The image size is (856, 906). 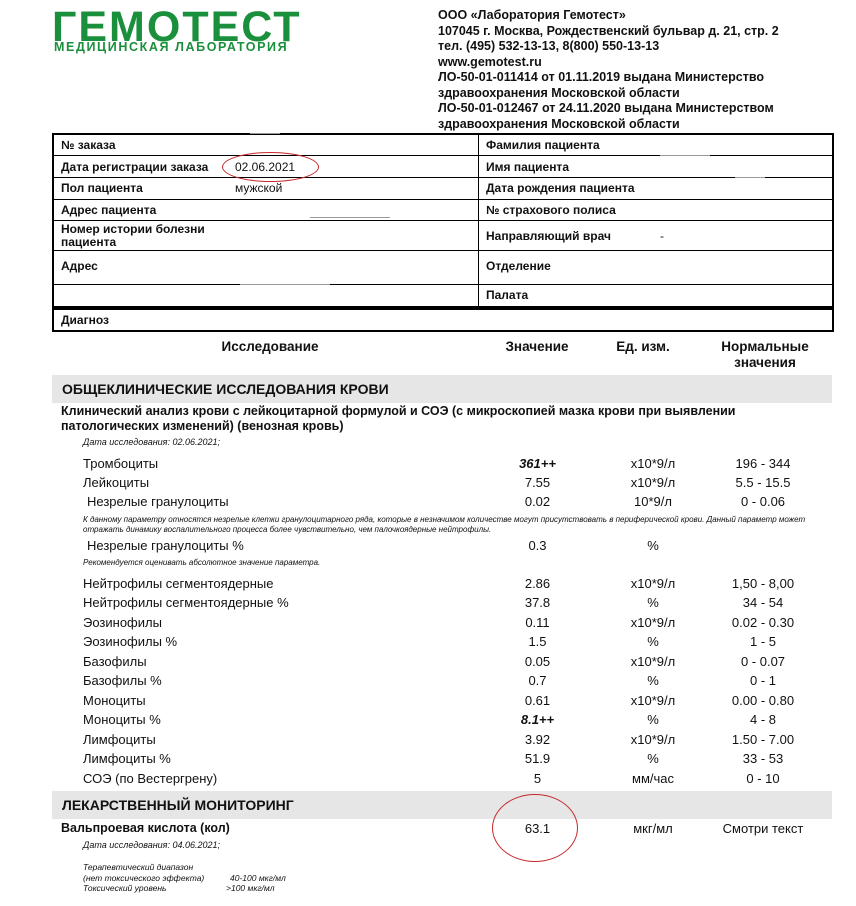 I want to click on history-number-label-line2: пациента, so click(x=89, y=242).